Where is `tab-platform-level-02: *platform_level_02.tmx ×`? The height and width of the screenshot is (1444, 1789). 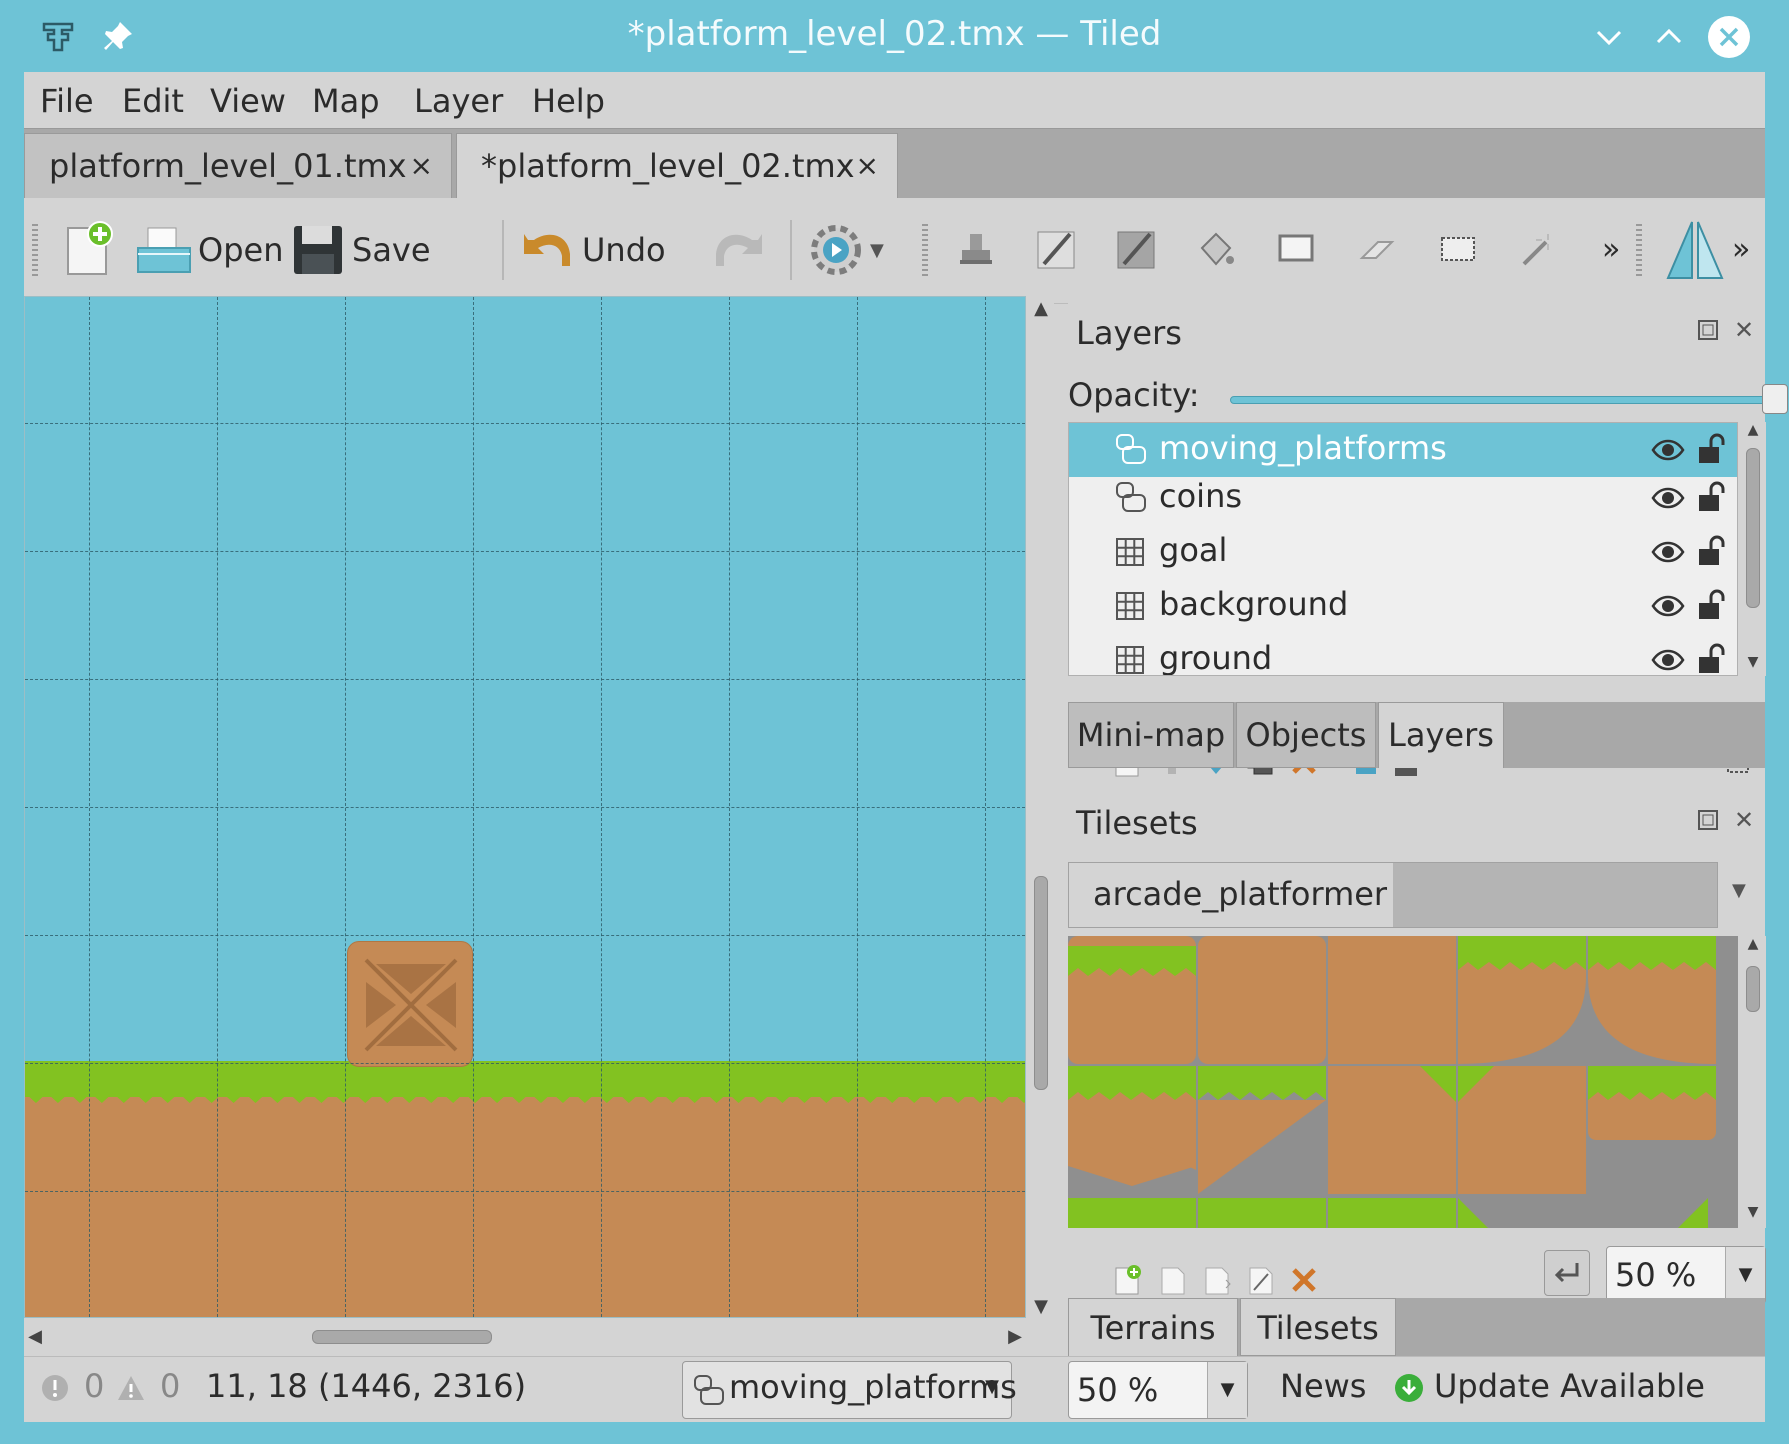 tab-platform-level-02: *platform_level_02.tmx × is located at coordinates (677, 166).